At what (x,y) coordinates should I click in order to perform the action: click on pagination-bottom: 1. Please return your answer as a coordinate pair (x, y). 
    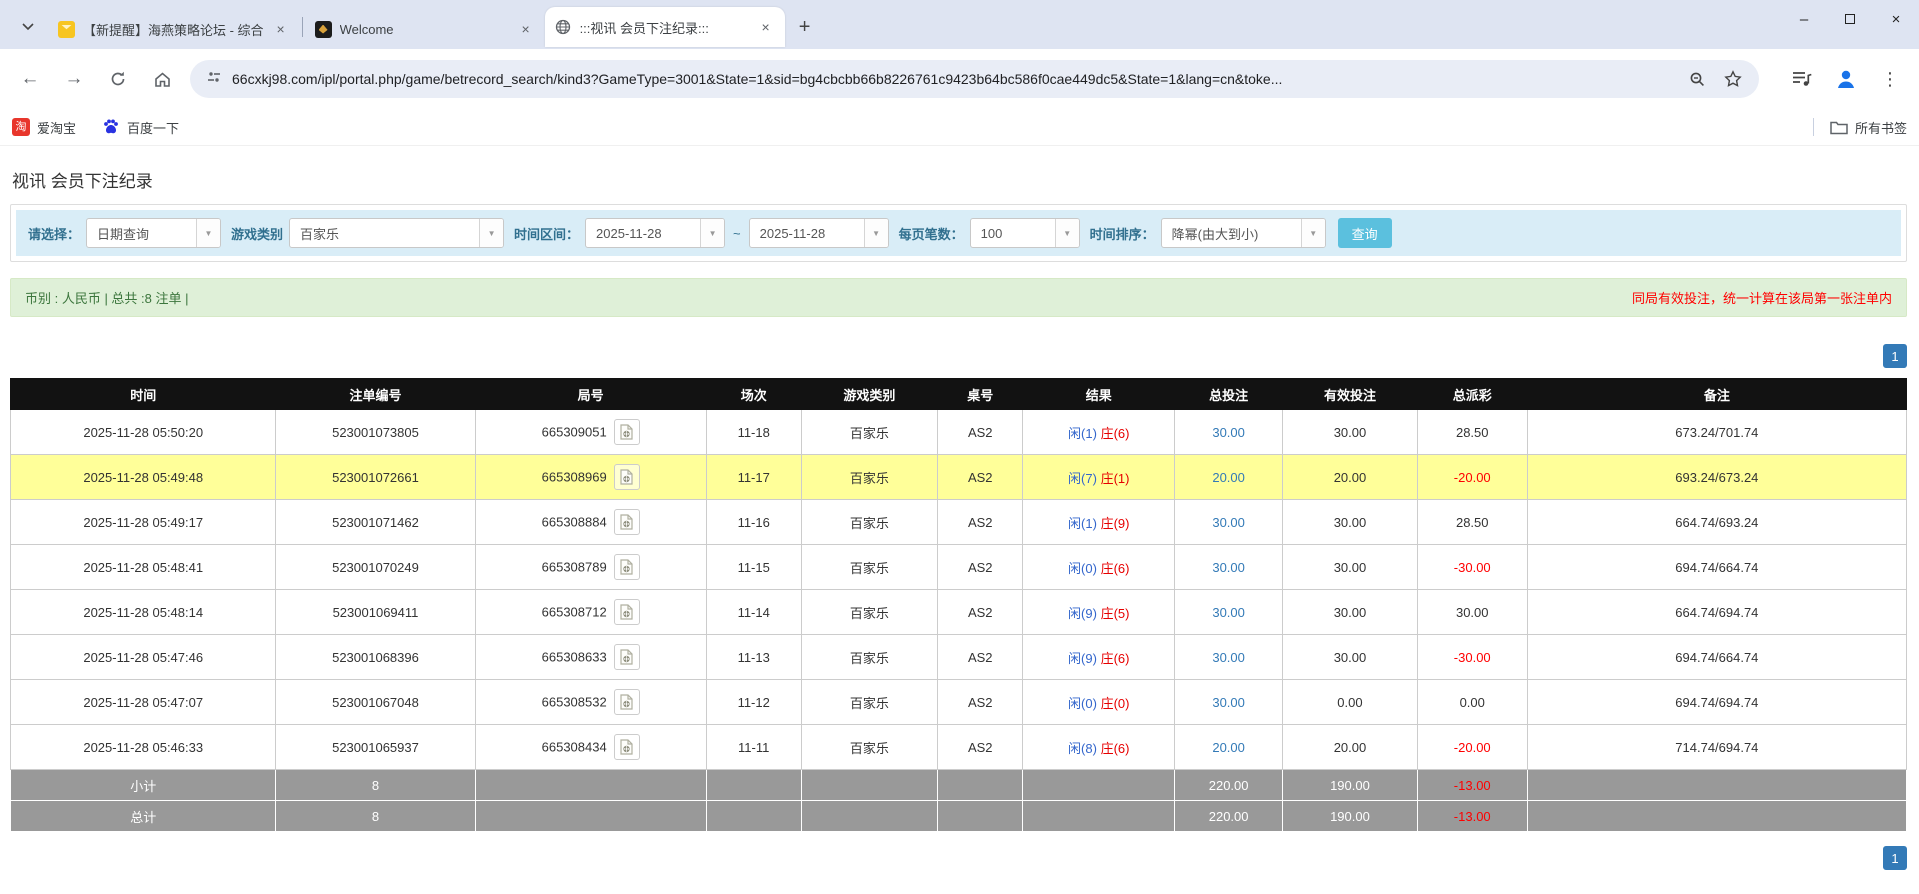
    Looking at the image, I should click on (958, 858).